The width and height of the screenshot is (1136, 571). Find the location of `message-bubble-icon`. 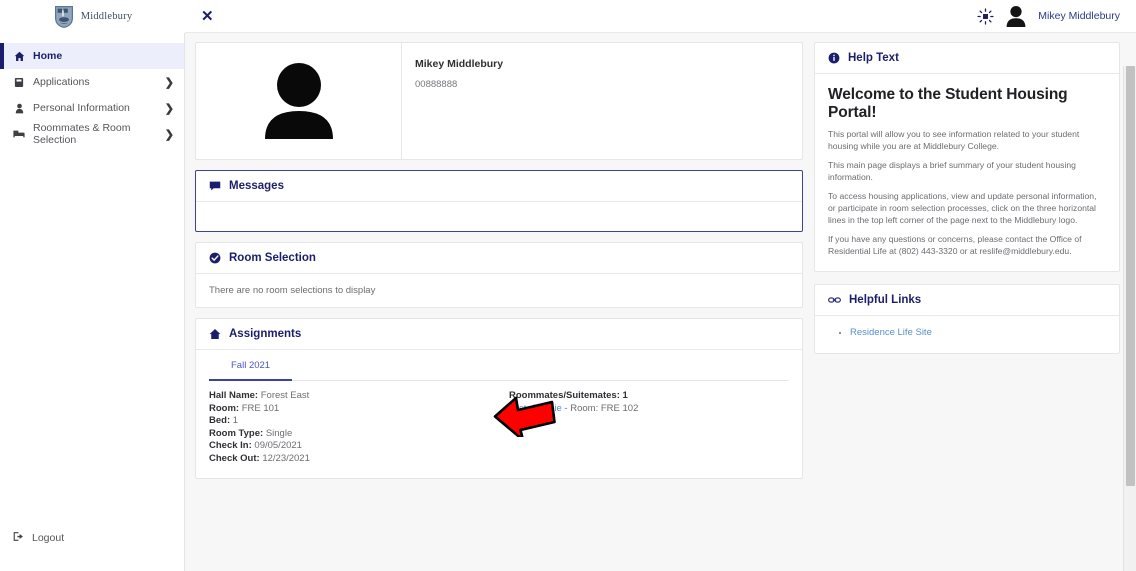

message-bubble-icon is located at coordinates (215, 186).